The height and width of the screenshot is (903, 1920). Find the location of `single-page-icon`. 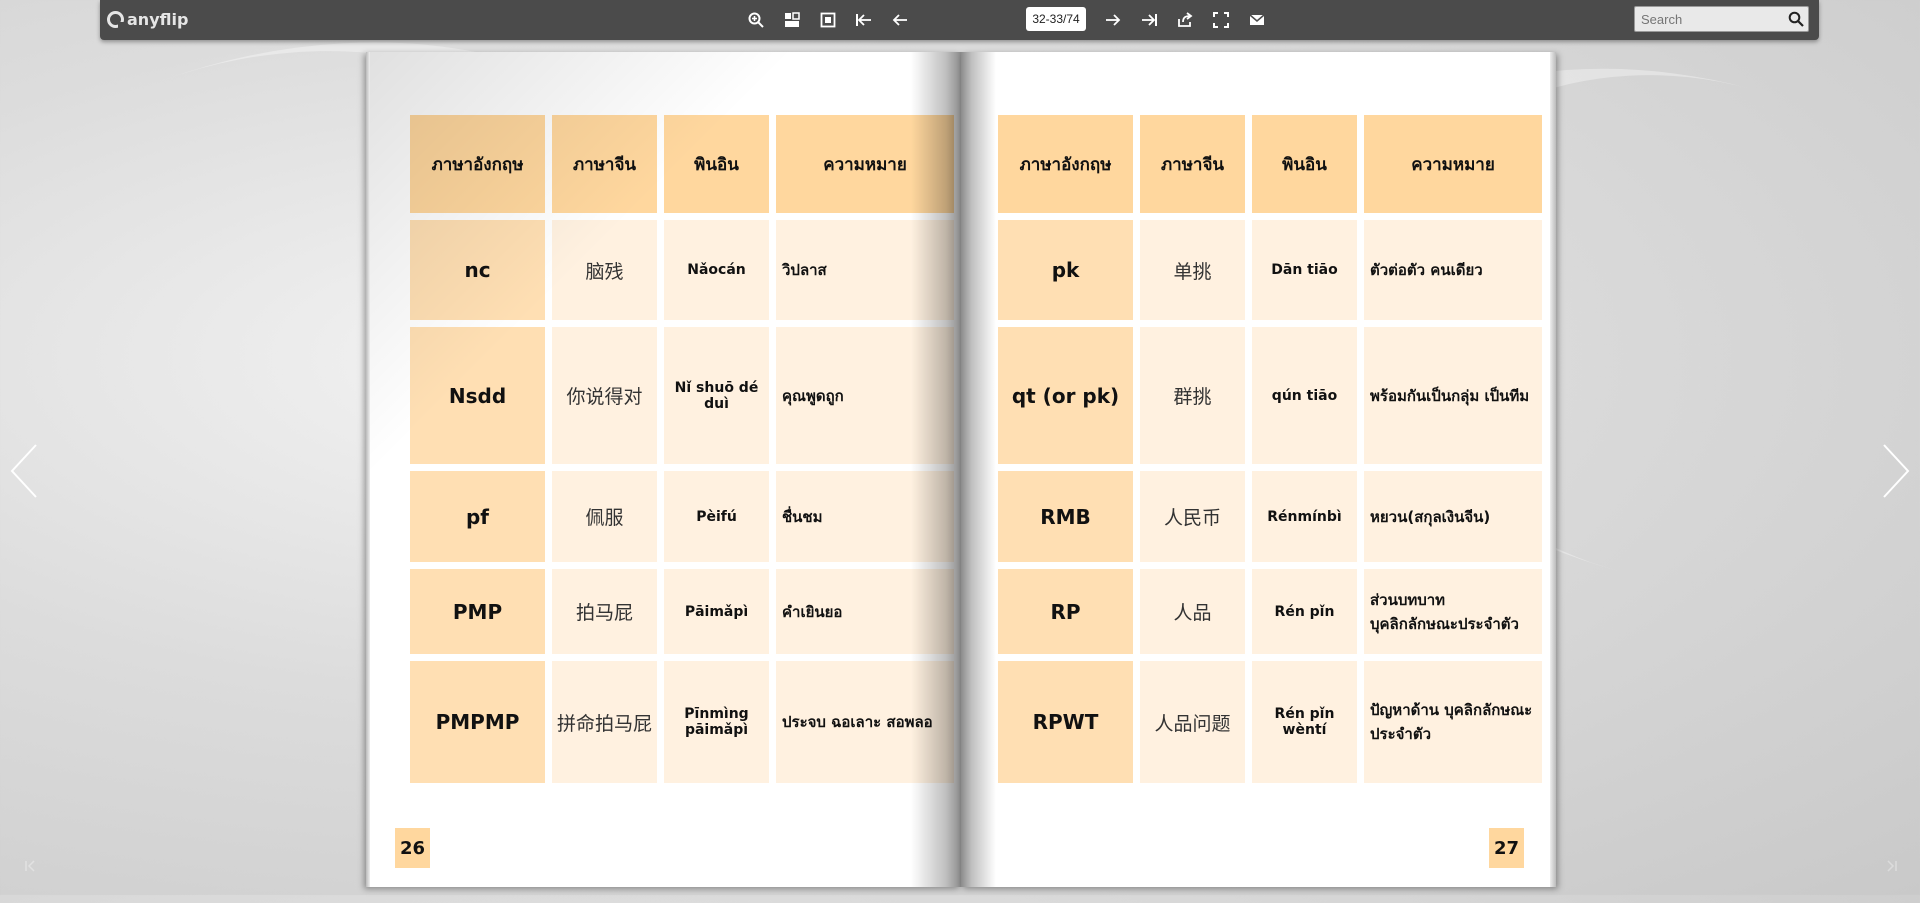

single-page-icon is located at coordinates (828, 20).